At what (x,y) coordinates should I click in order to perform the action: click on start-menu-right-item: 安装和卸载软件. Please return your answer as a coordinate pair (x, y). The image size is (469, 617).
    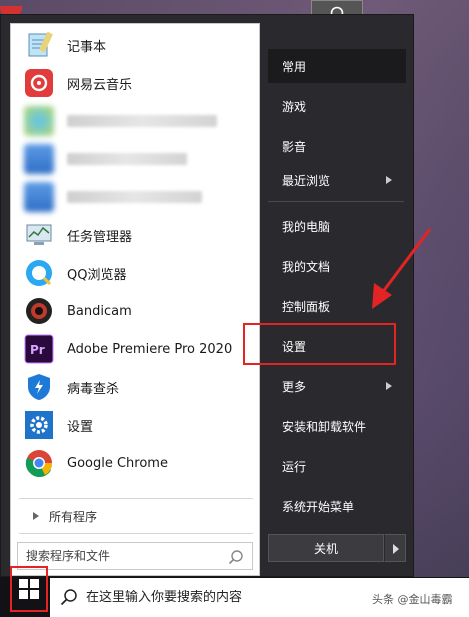
    Looking at the image, I should click on (337, 426).